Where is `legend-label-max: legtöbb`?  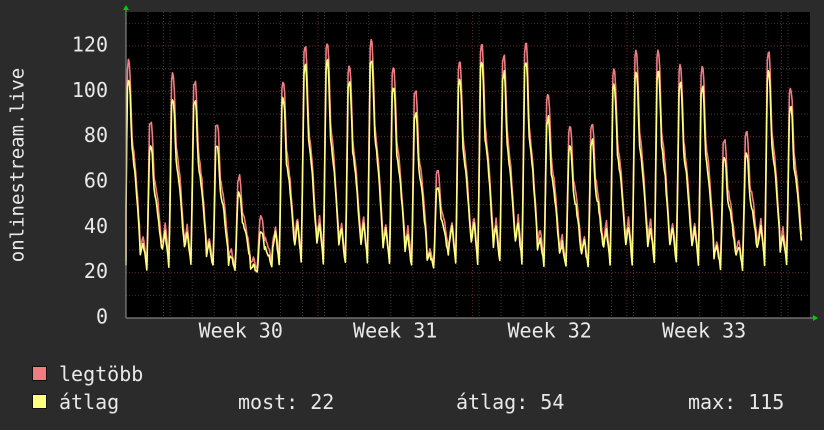 legend-label-max: legtöbb is located at coordinates (101, 374).